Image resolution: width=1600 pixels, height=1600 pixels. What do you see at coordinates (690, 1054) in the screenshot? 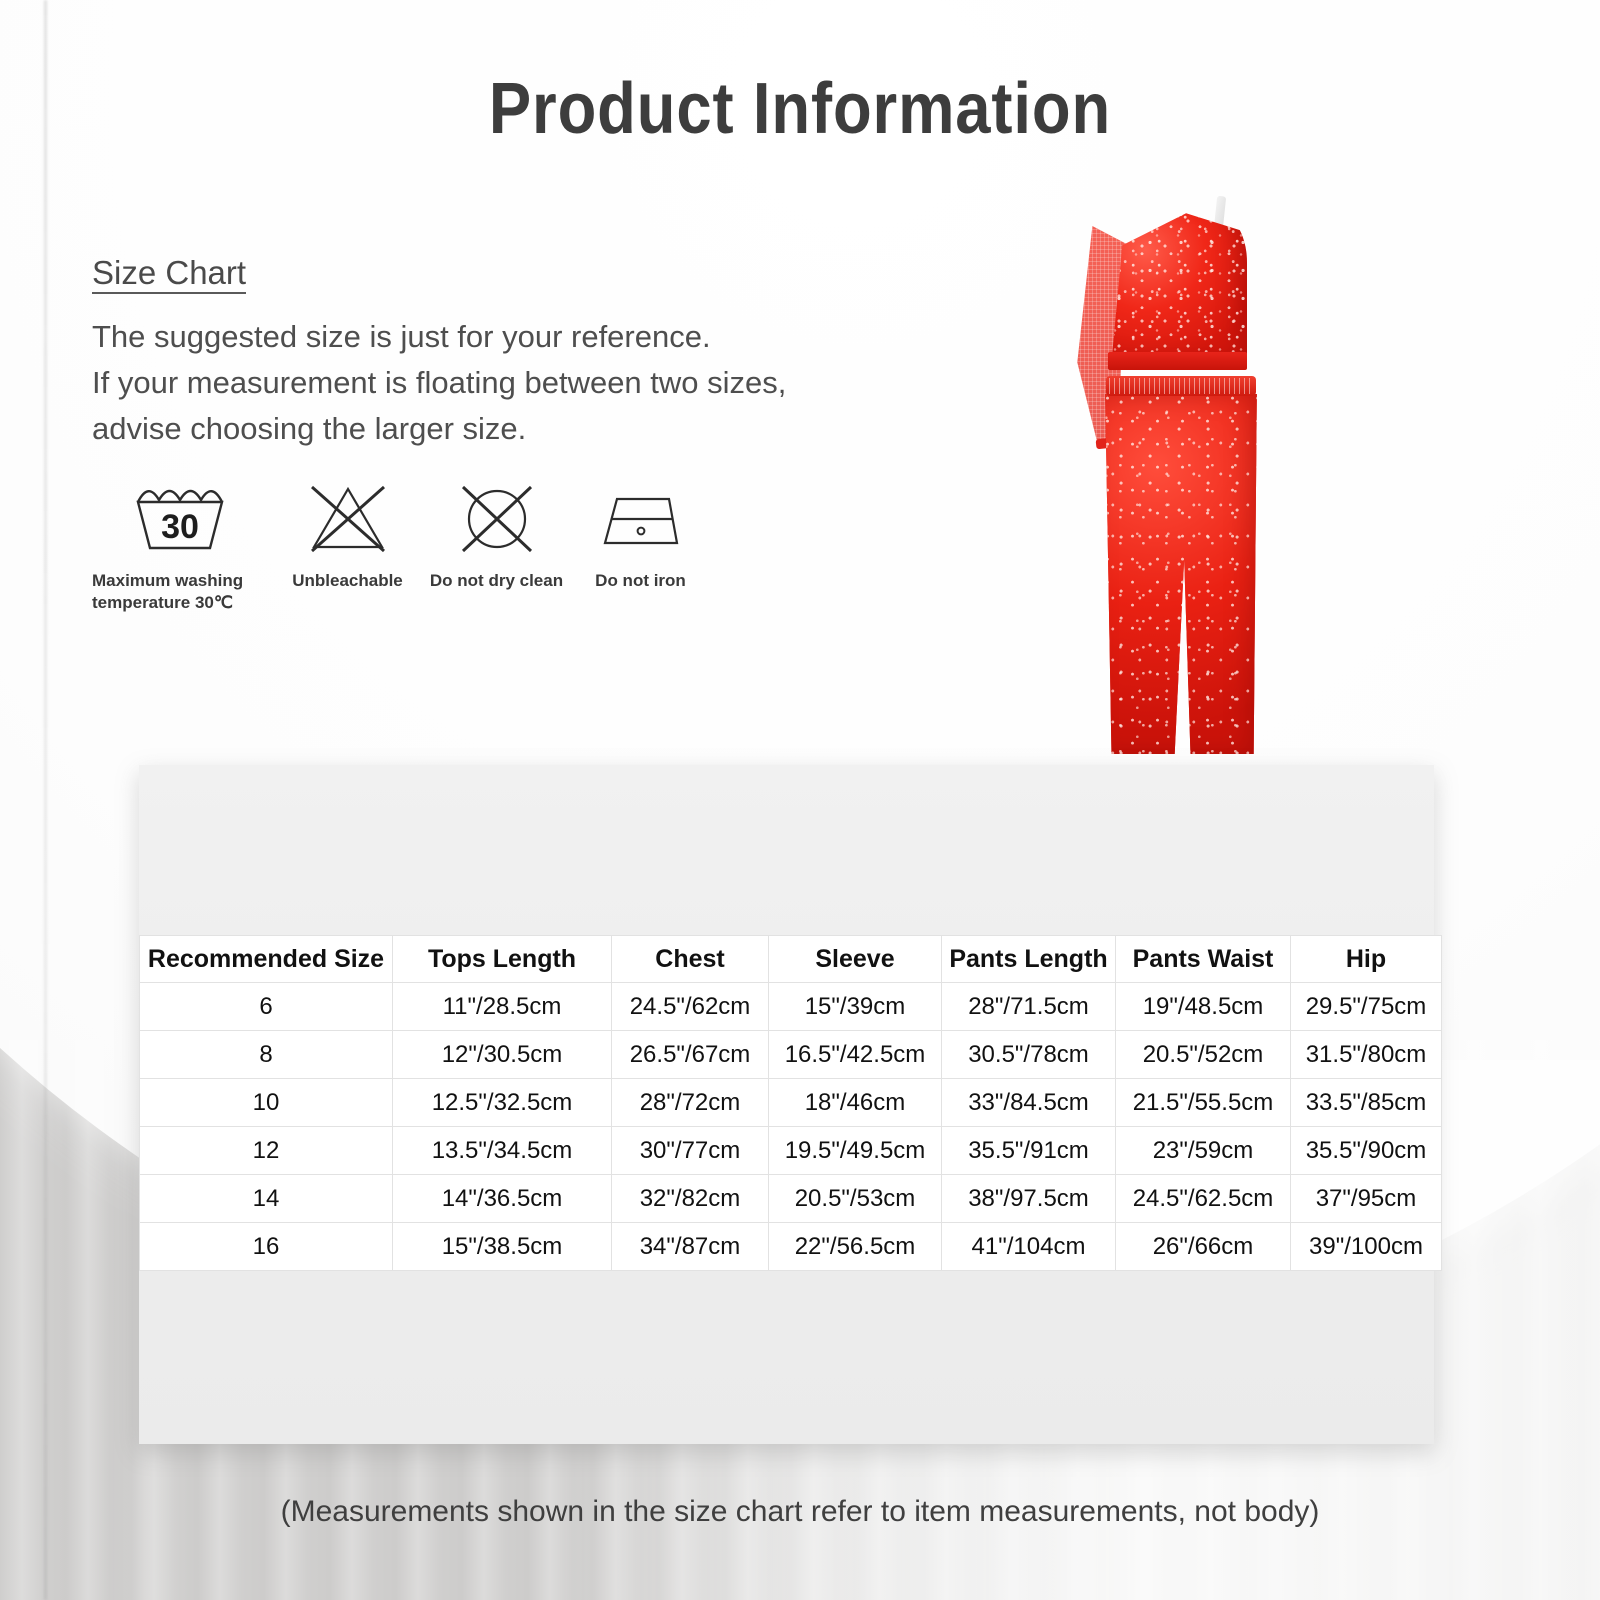
I see `table-cell: 26.5"/67cm` at bounding box center [690, 1054].